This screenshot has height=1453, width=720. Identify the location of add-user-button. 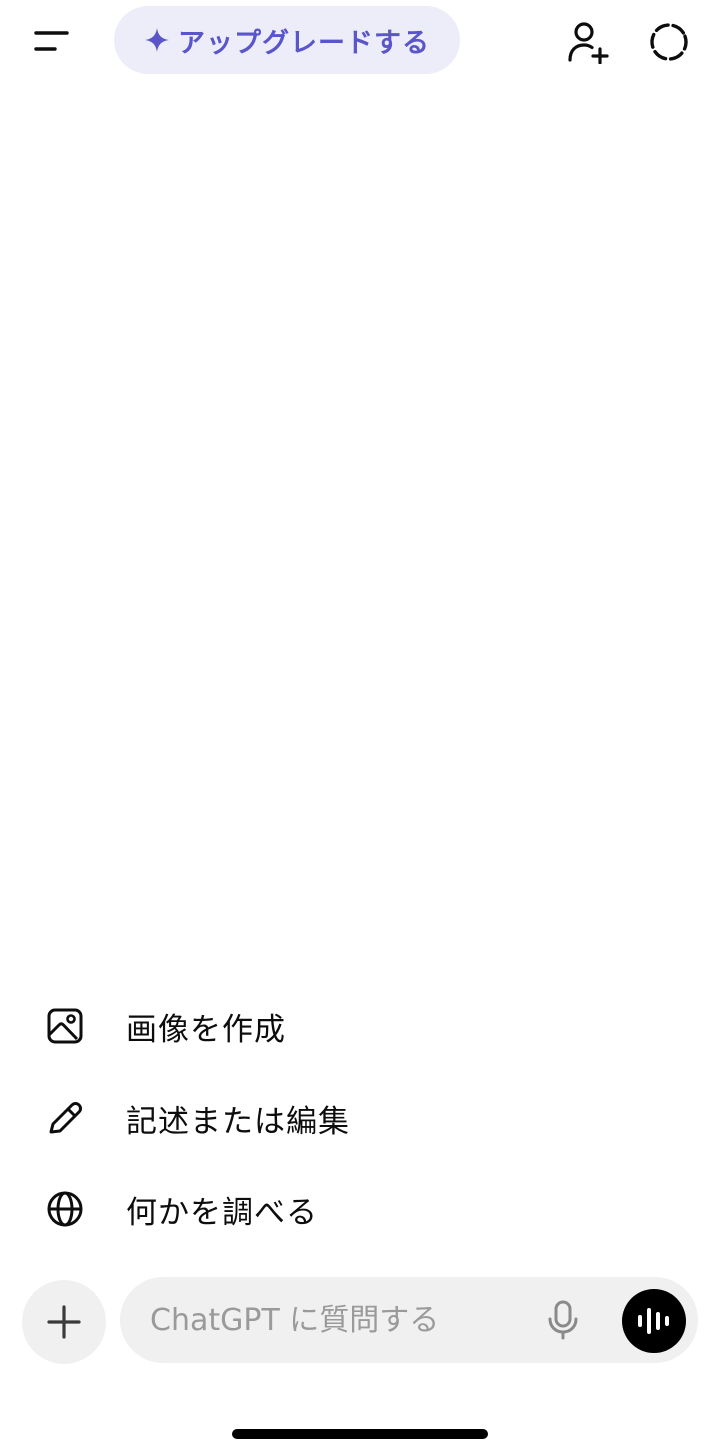
(588, 42).